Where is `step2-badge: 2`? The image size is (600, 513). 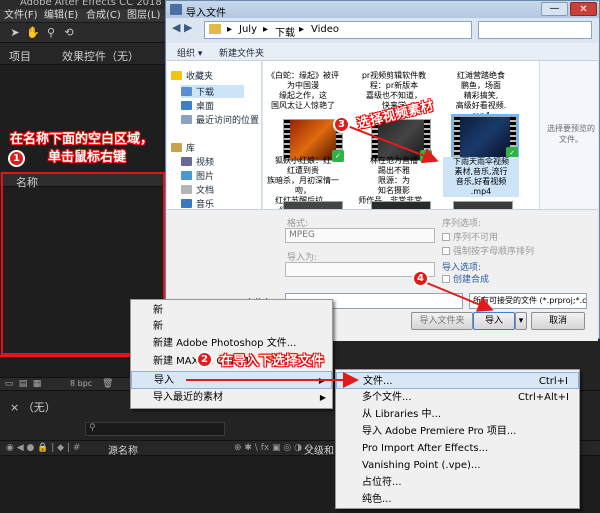
step2-badge: 2 is located at coordinates (204, 359).